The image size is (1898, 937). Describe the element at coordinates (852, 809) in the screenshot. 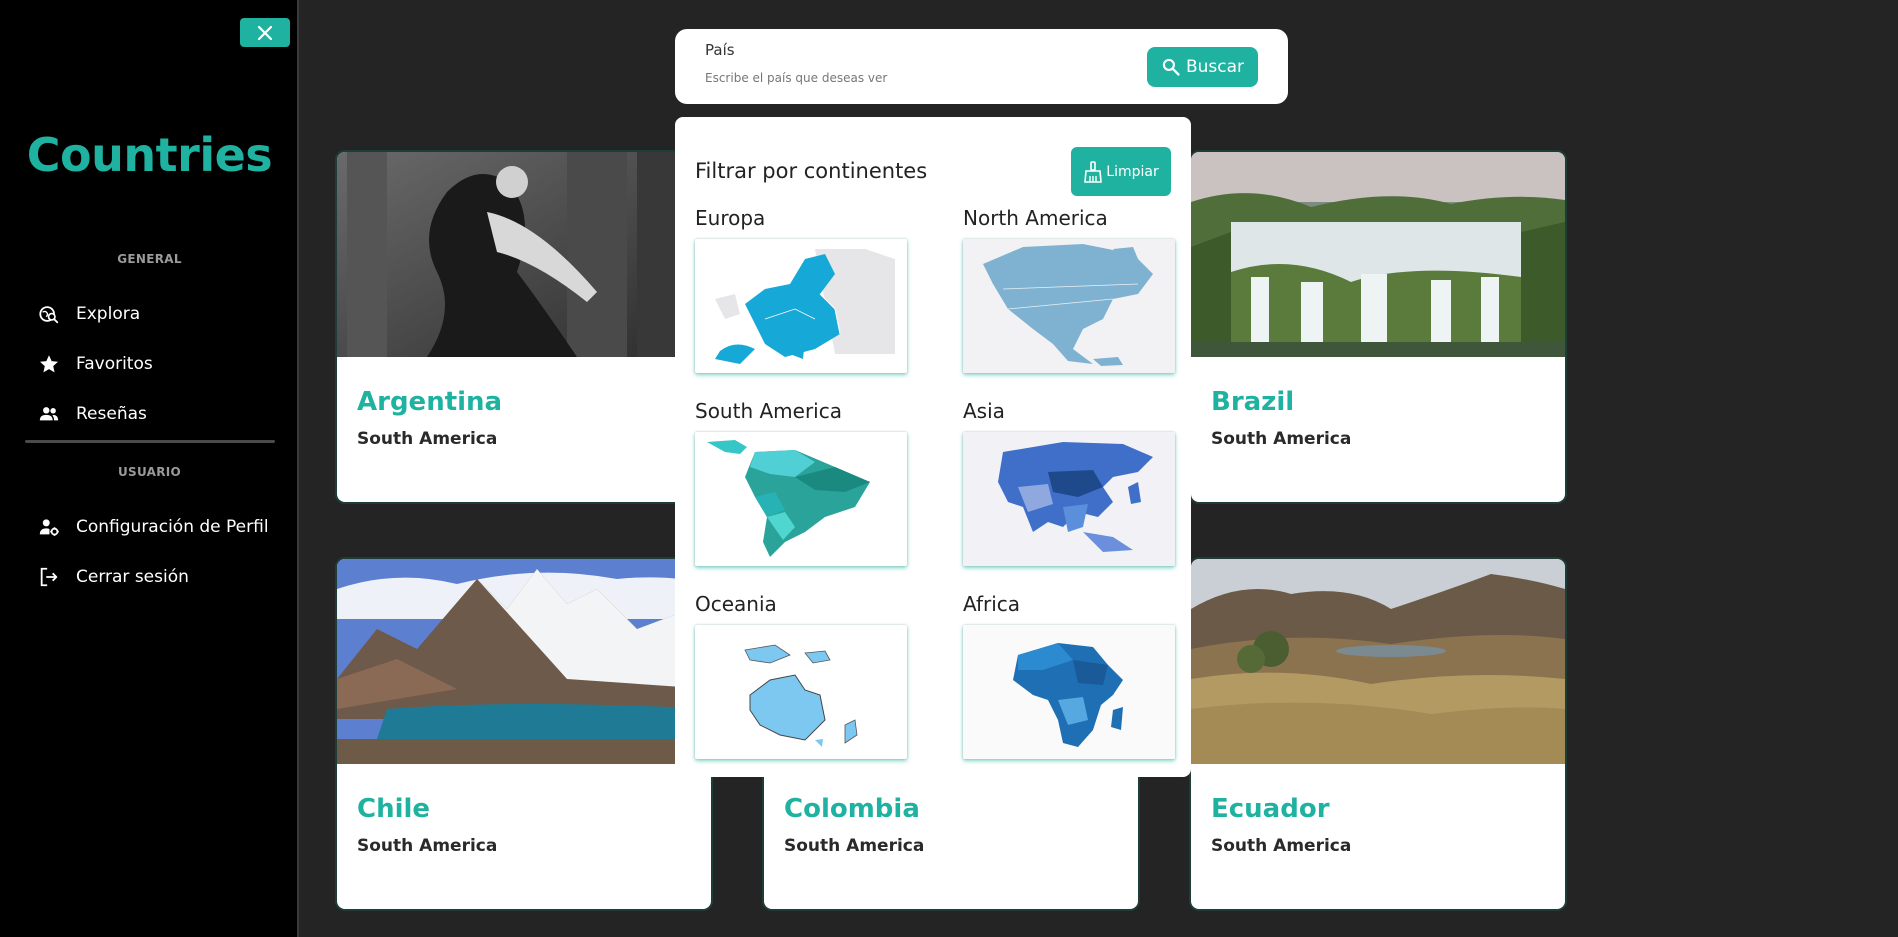

I see `card-title: Colombia` at that location.